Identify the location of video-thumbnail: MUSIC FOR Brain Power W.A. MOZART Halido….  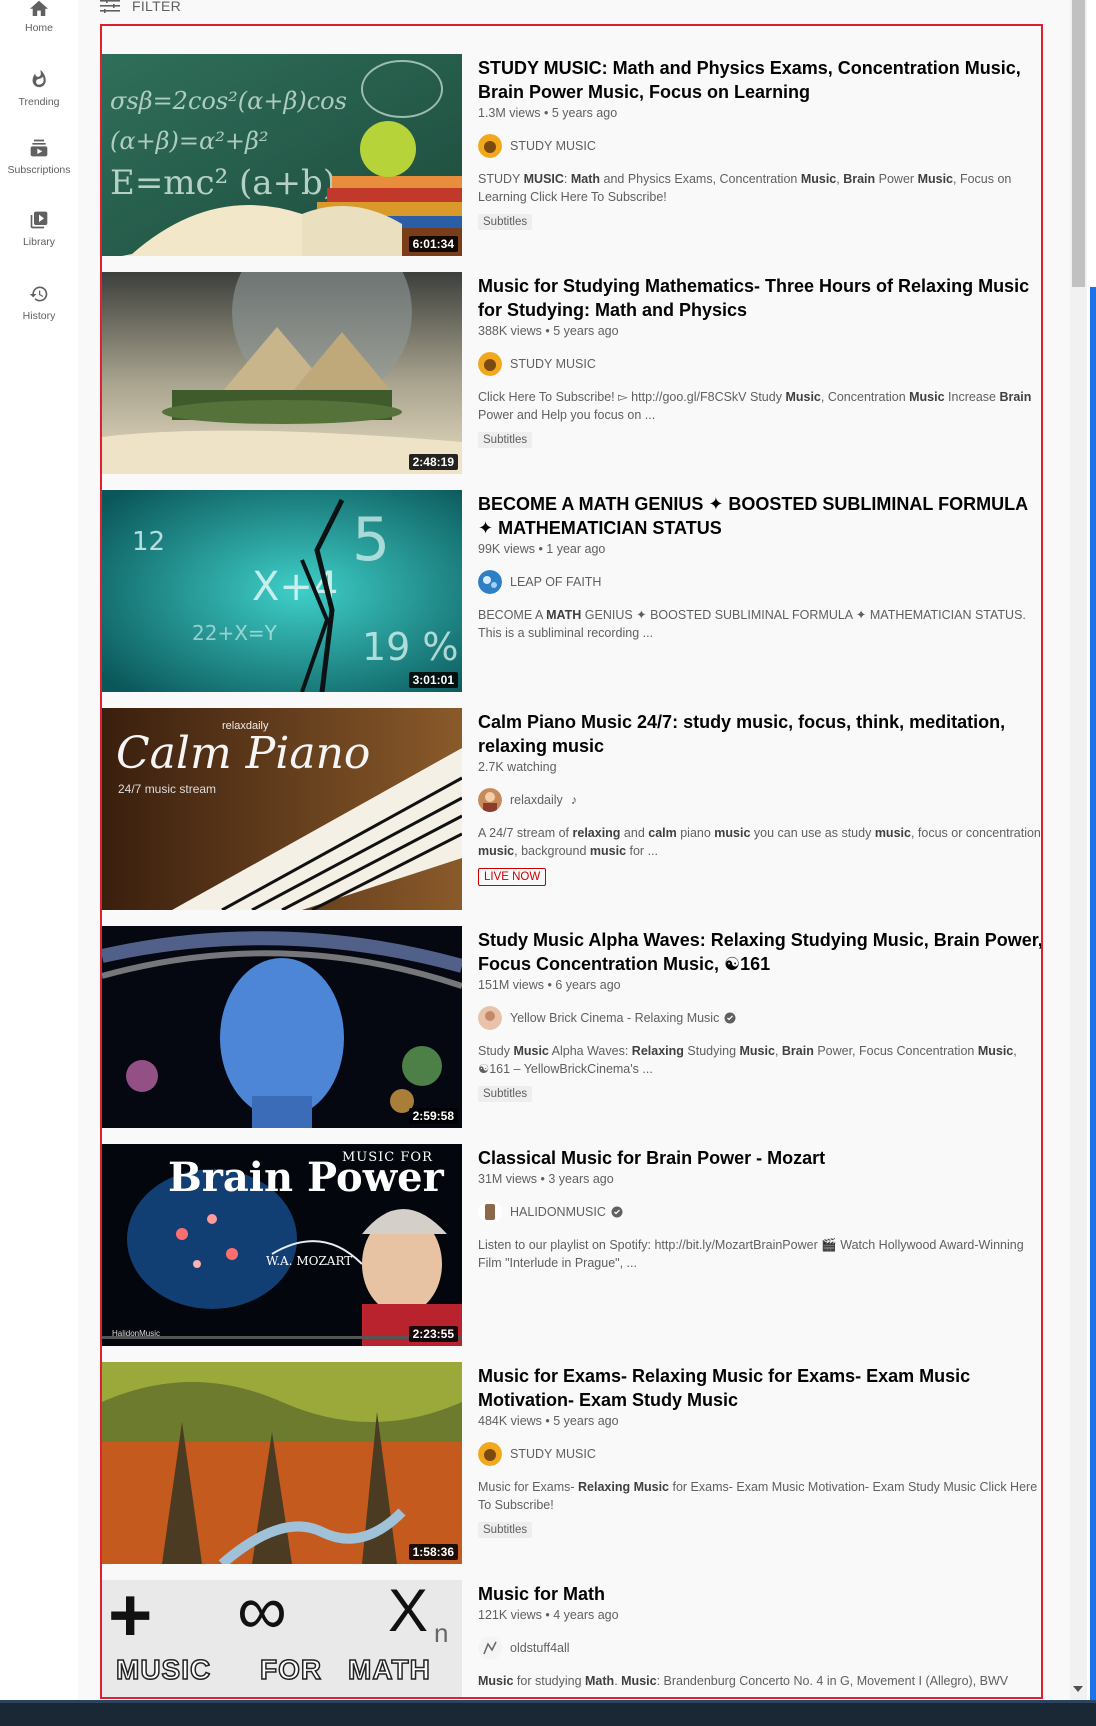
(282, 1245).